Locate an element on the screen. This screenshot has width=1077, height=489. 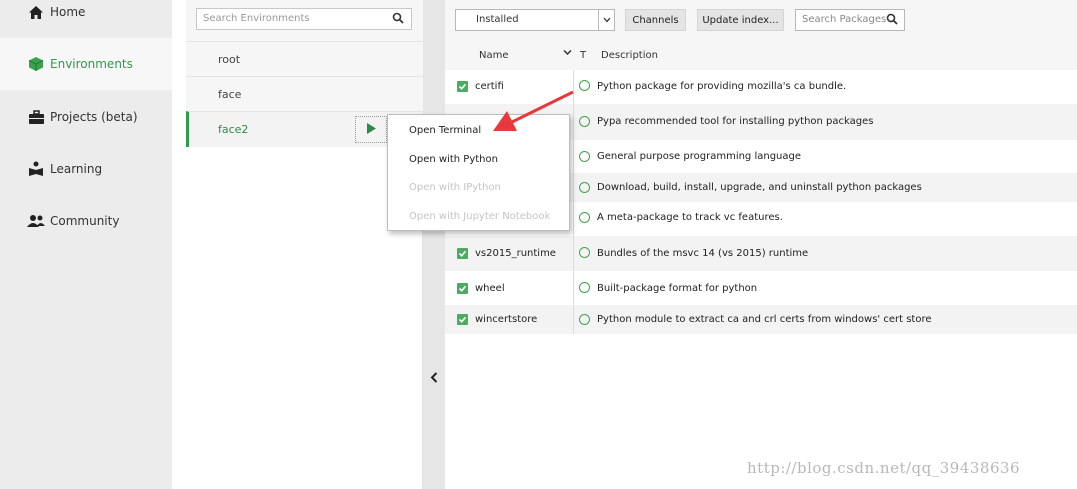
nav-item-label: Projects (beta) is located at coordinates (94, 117).